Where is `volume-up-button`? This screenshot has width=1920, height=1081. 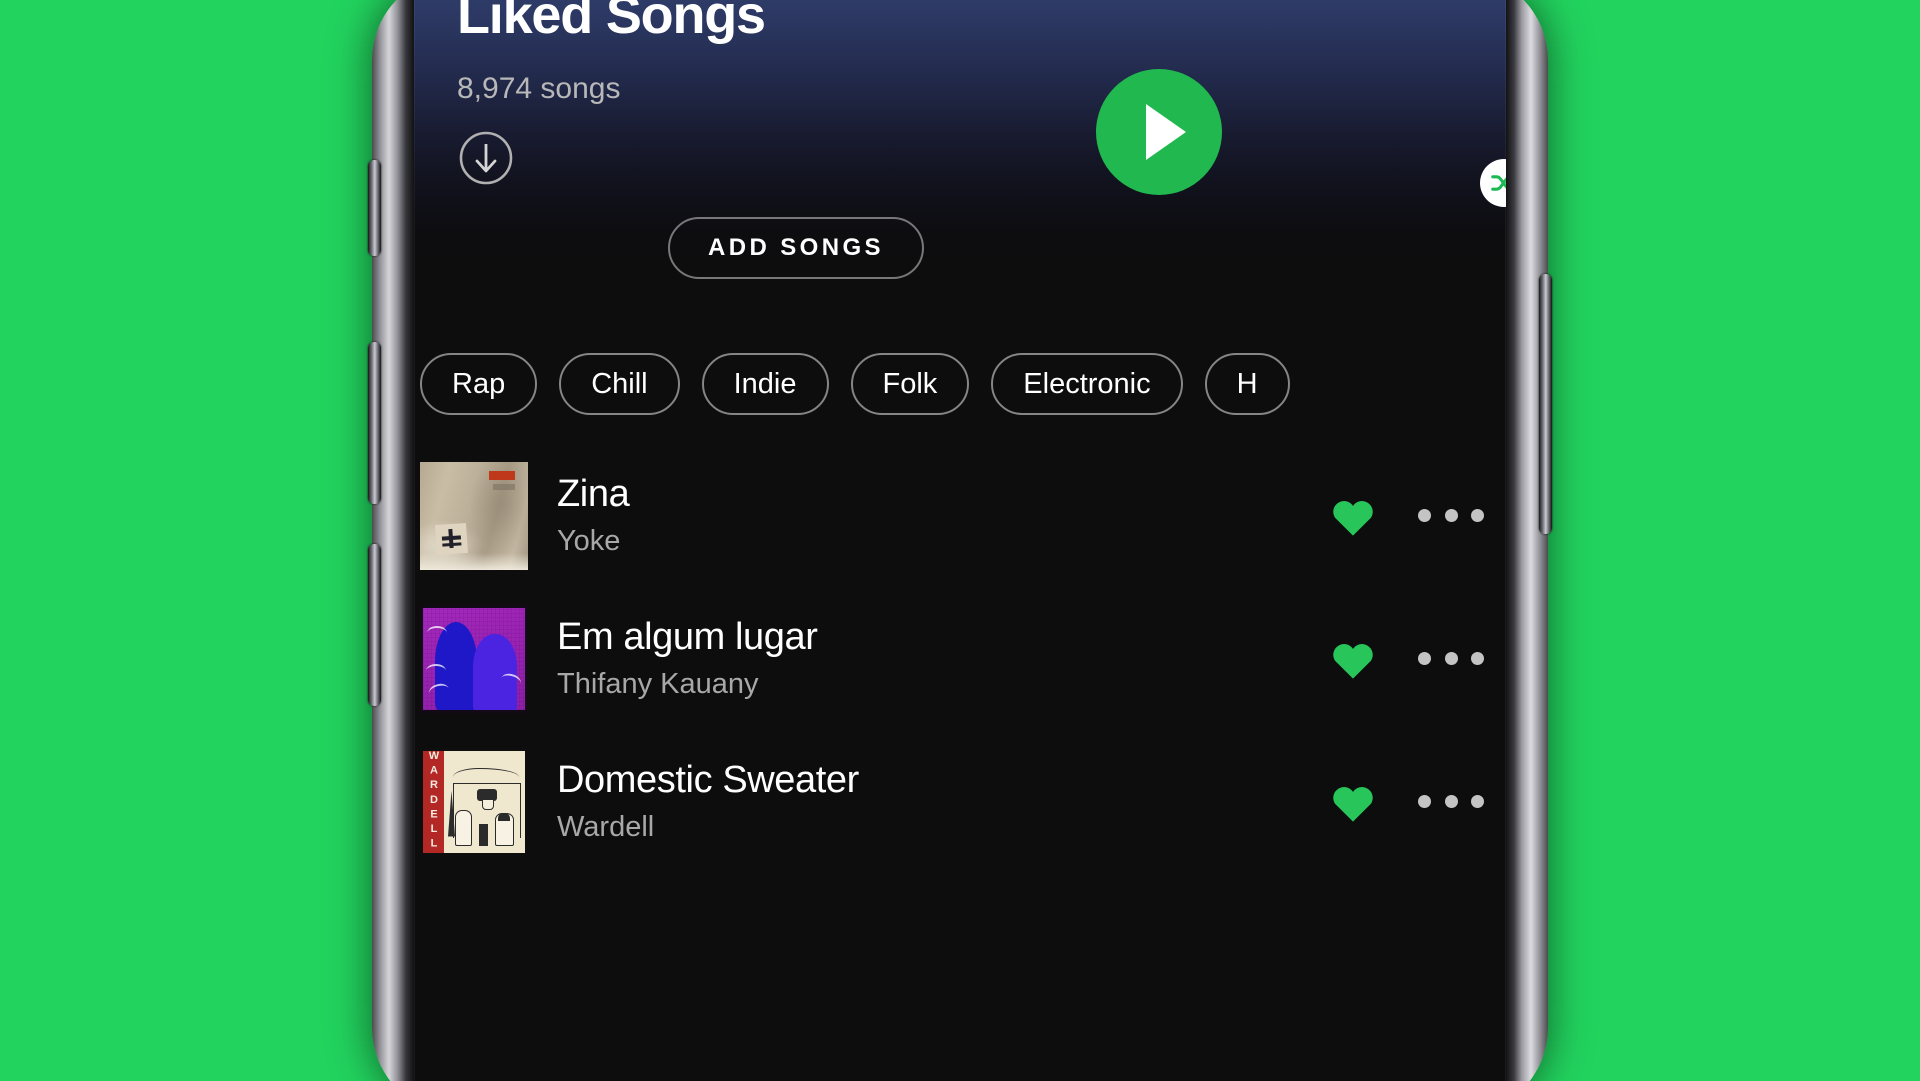
volume-up-button is located at coordinates (374, 423).